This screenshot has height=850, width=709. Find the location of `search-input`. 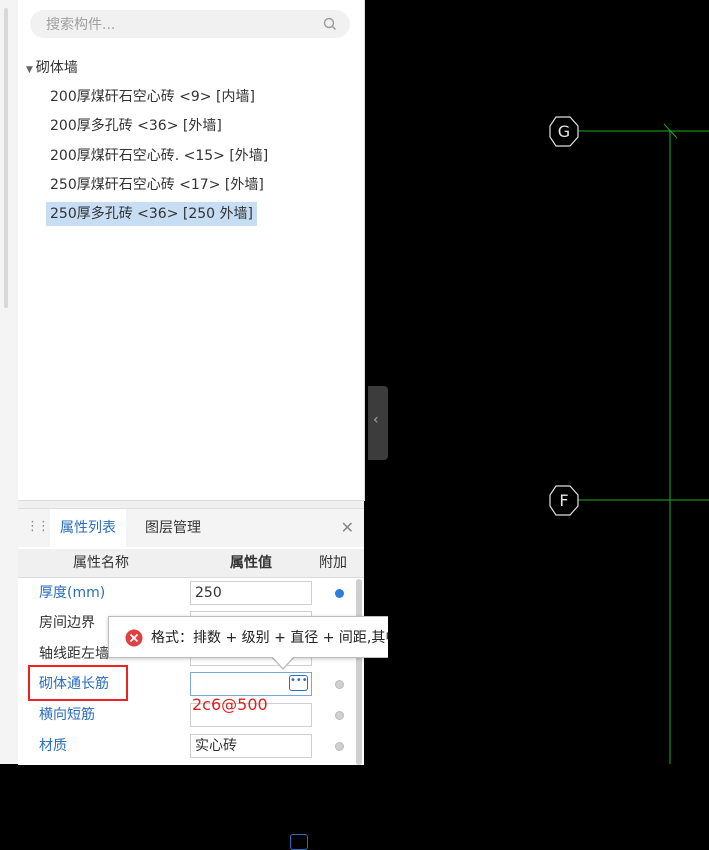

search-input is located at coordinates (176, 25).